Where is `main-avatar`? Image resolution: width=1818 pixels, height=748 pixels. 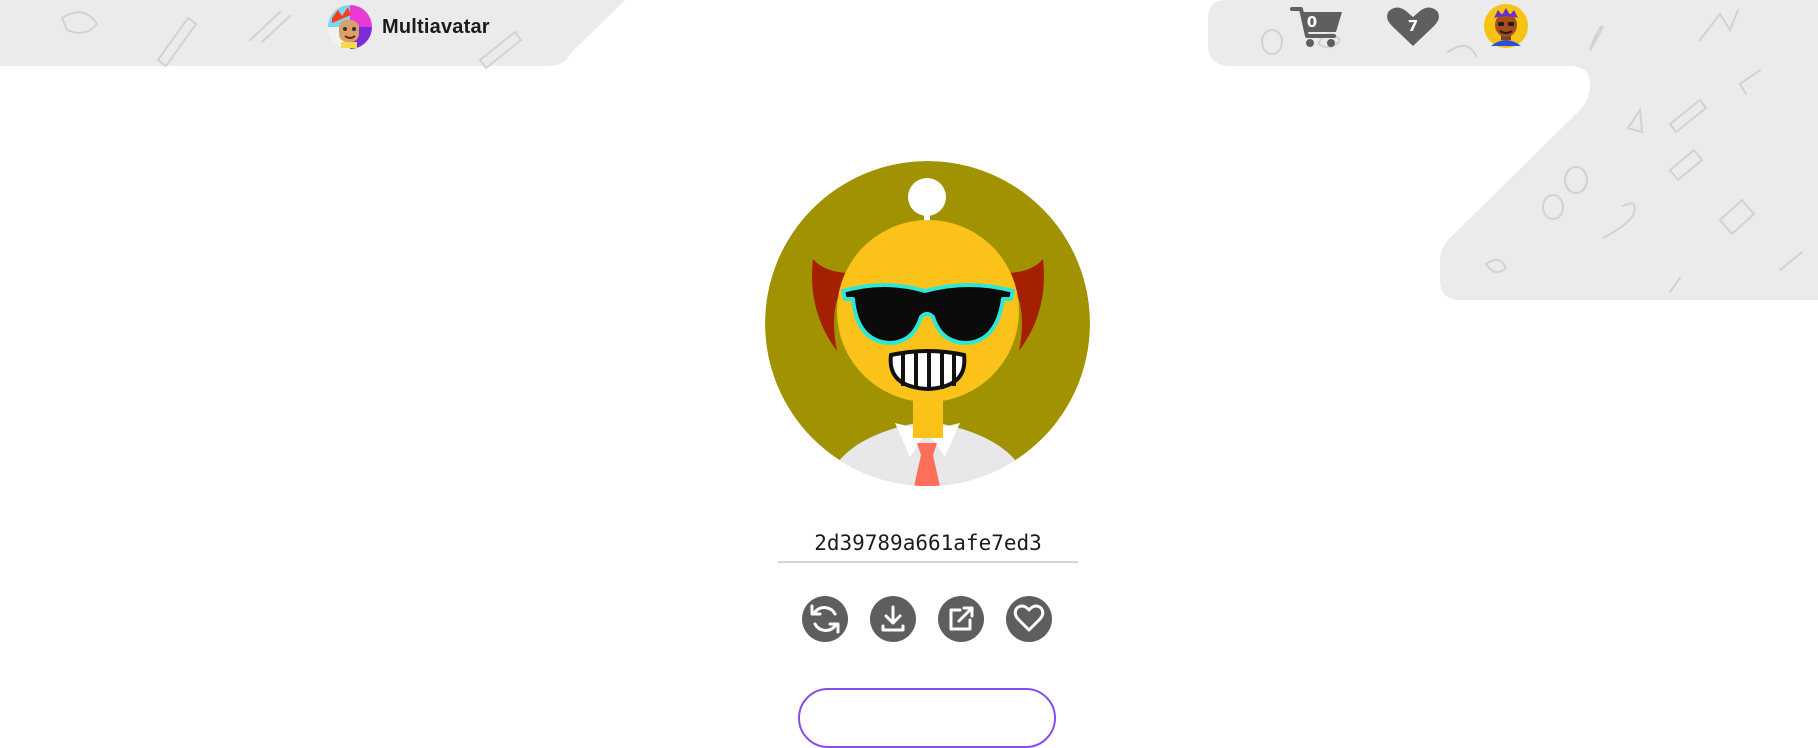
main-avatar is located at coordinates (927, 323).